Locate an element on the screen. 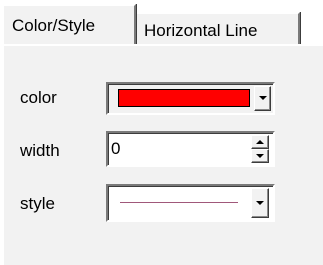 The height and width of the screenshot is (265, 323). width-input: 0 is located at coordinates (115, 149).